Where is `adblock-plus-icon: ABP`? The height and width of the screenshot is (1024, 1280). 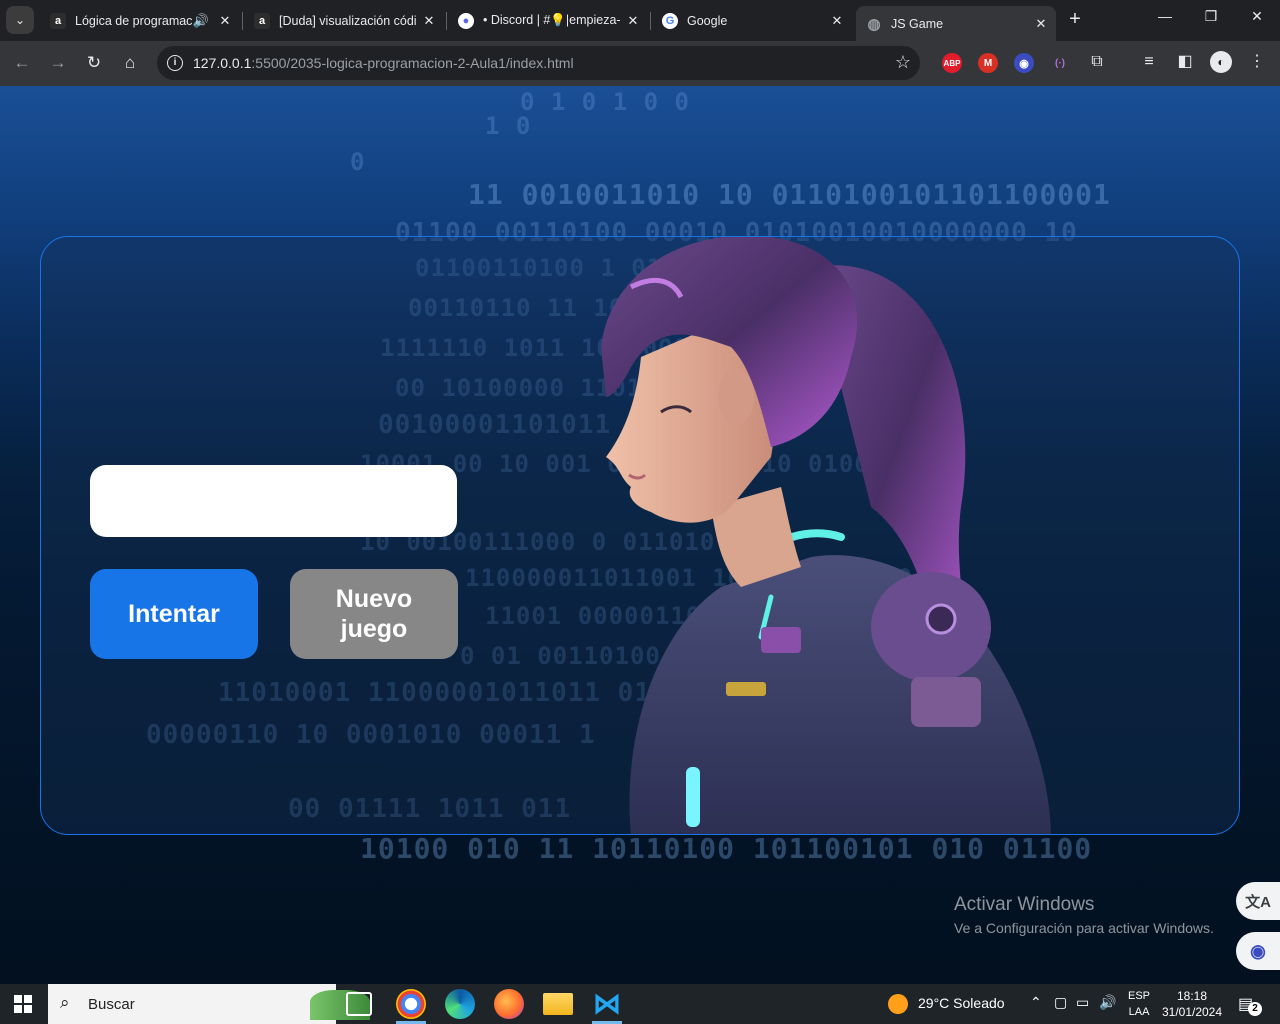
adblock-plus-icon: ABP is located at coordinates (952, 63).